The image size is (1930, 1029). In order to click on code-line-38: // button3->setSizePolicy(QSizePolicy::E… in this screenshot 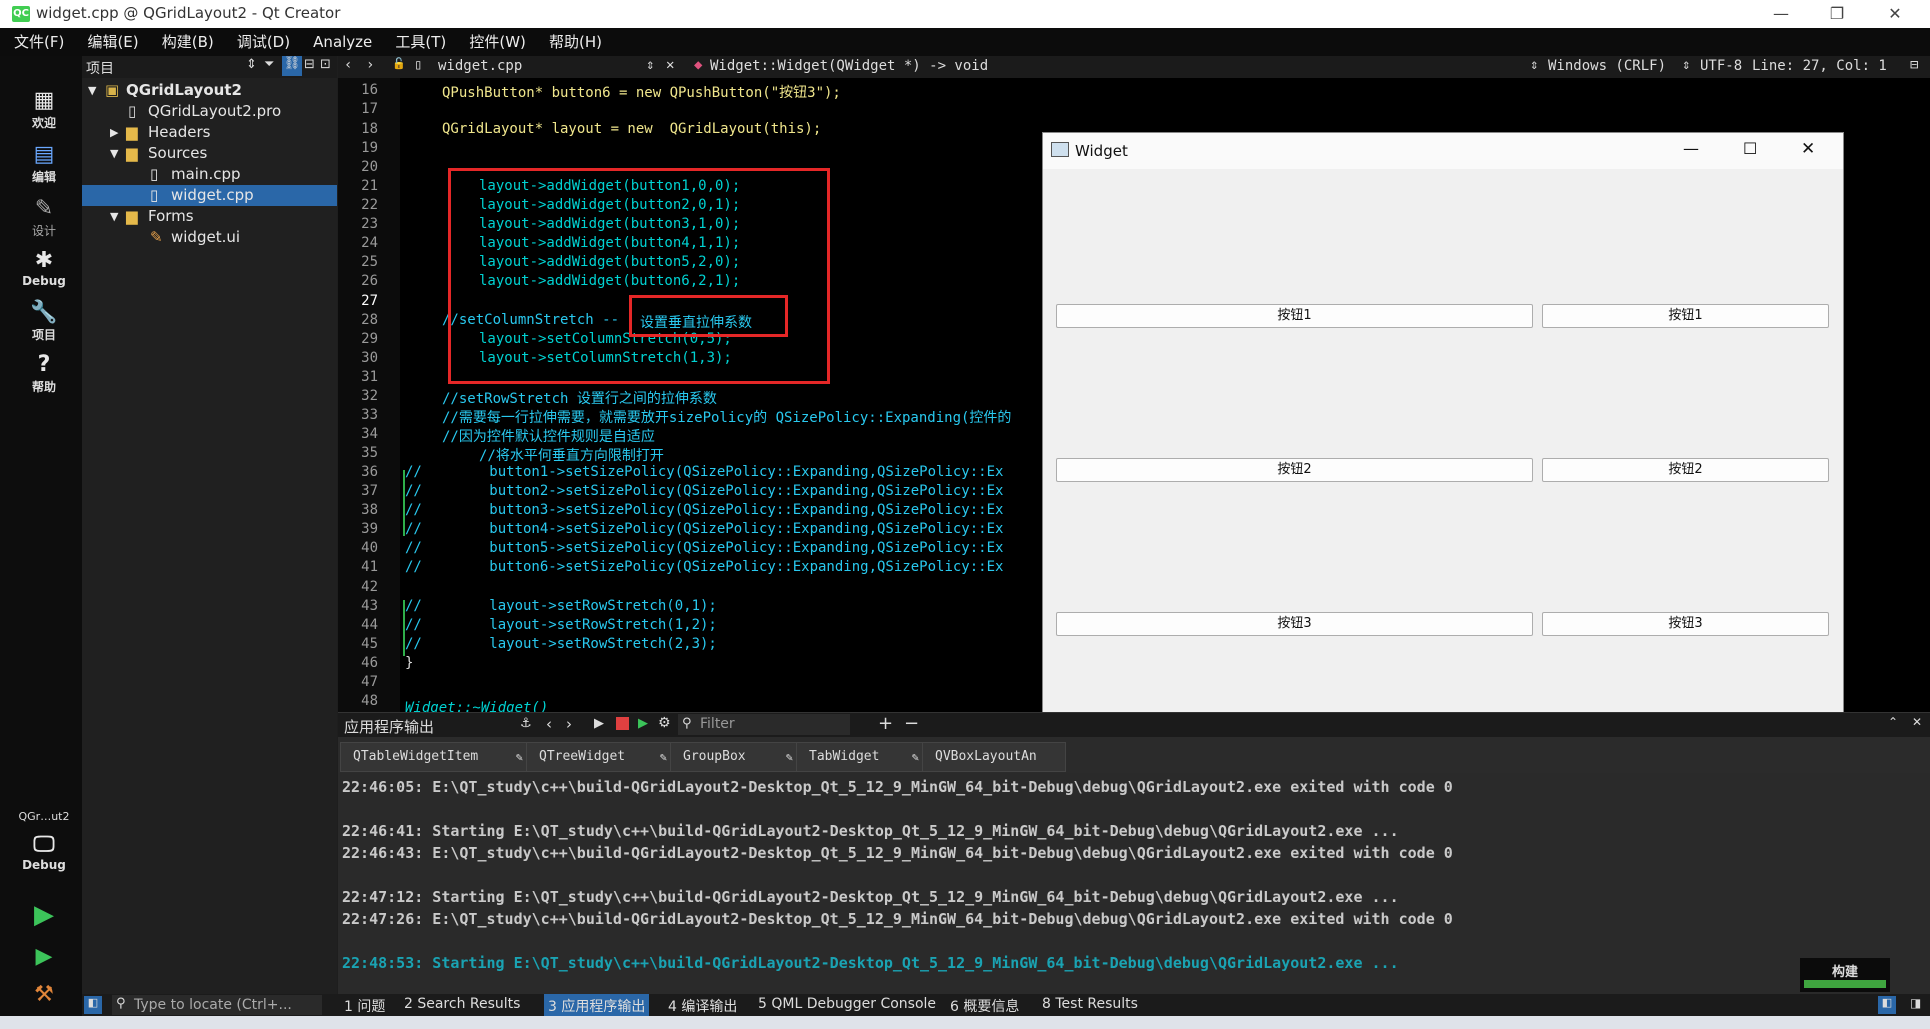, I will do `click(704, 510)`.